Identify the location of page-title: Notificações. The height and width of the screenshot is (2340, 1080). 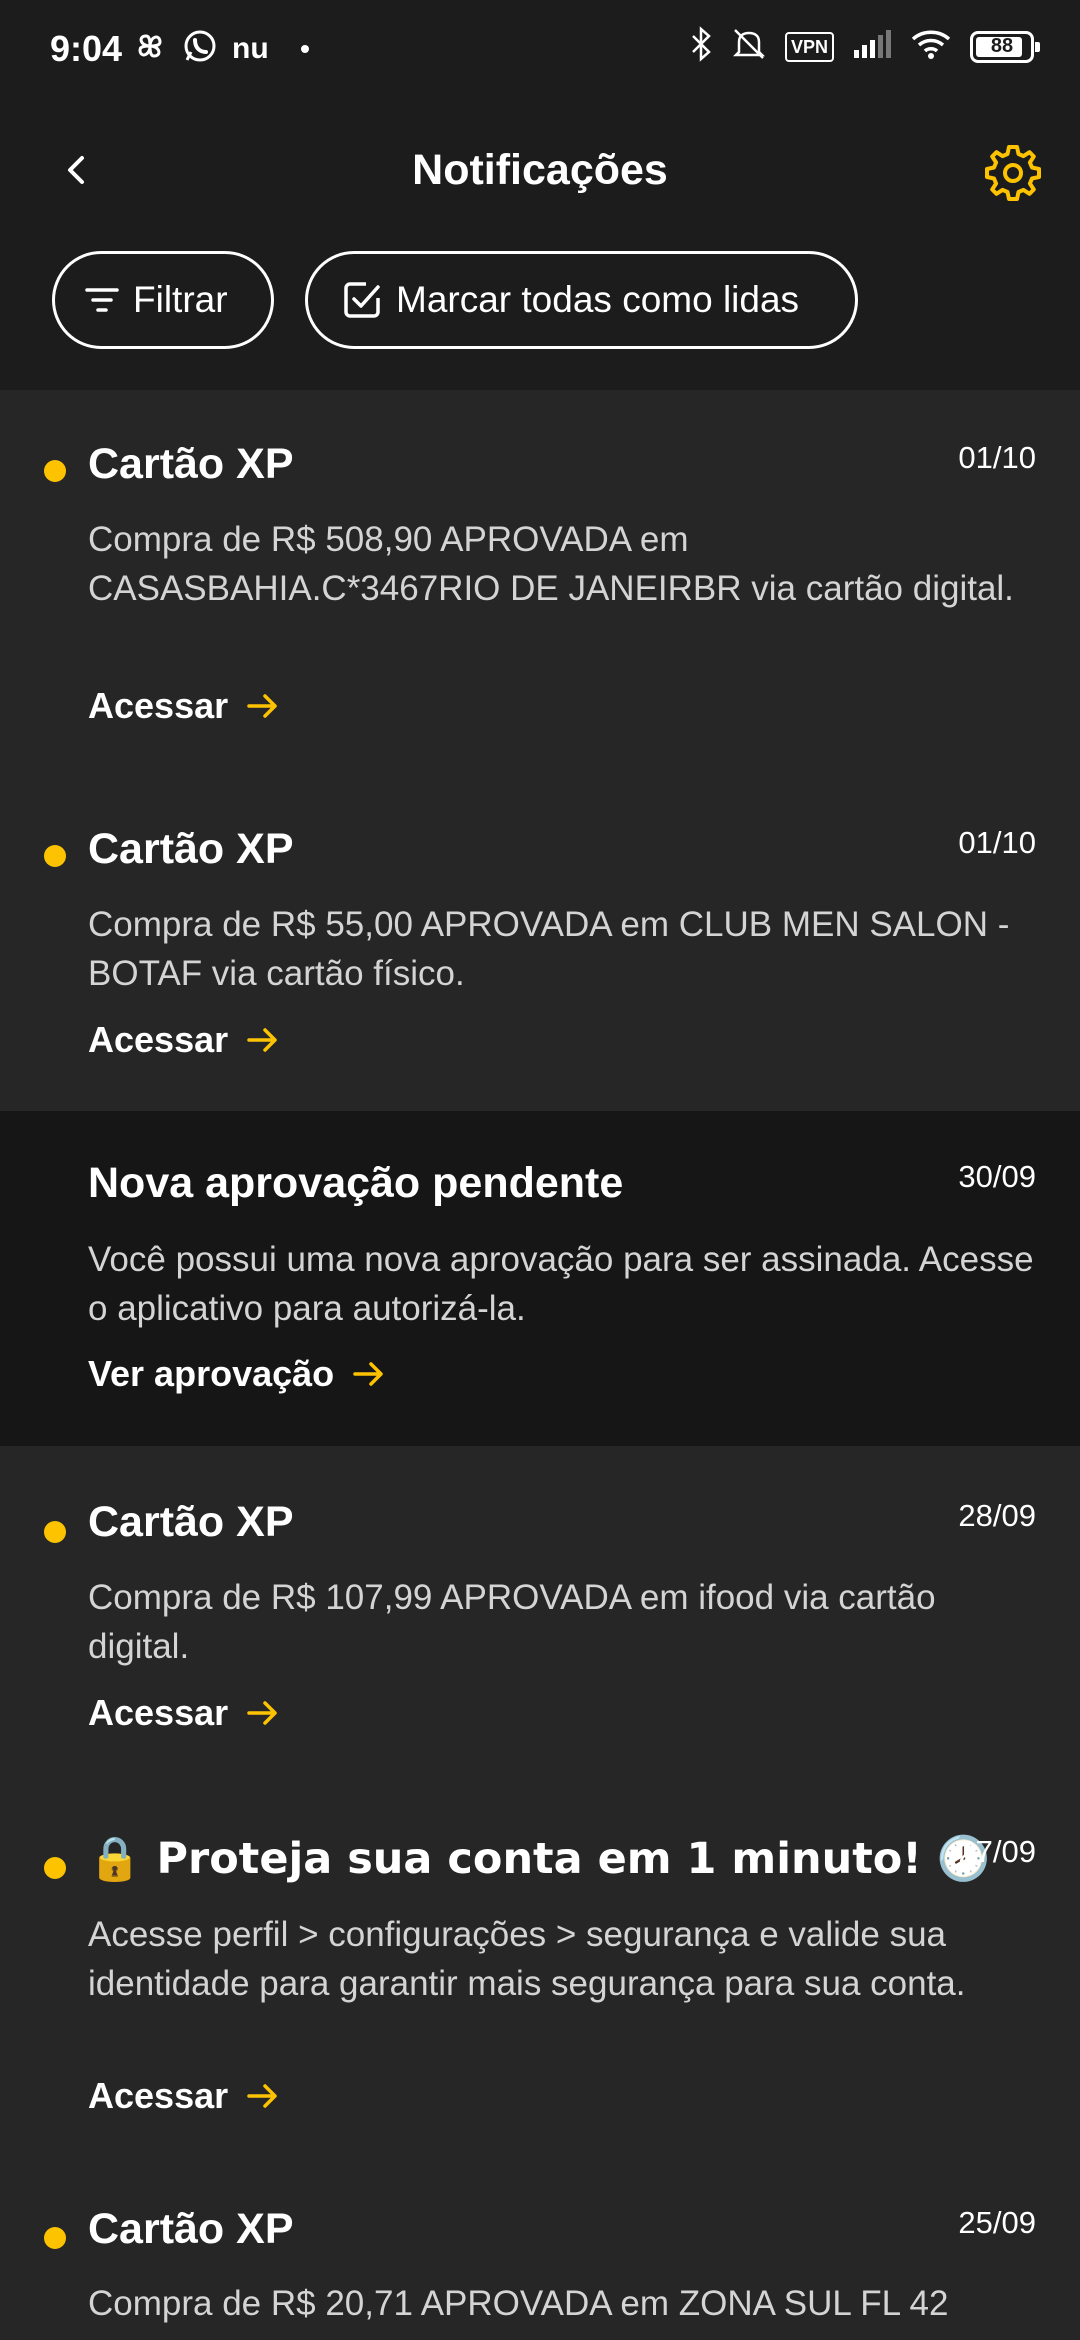
(540, 170).